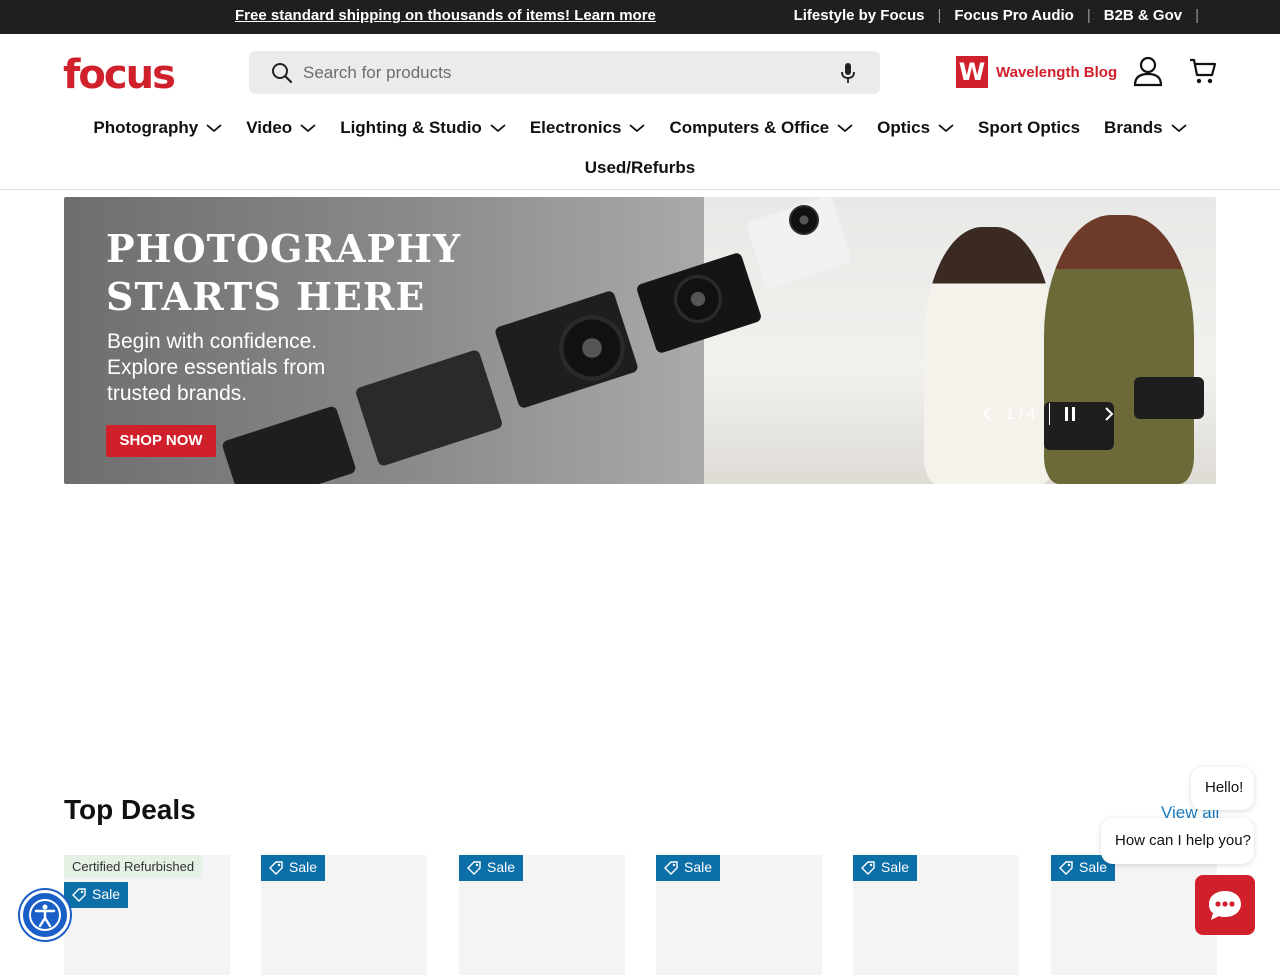  I want to click on chat-greeting-bubble: Hello!, so click(1222, 788).